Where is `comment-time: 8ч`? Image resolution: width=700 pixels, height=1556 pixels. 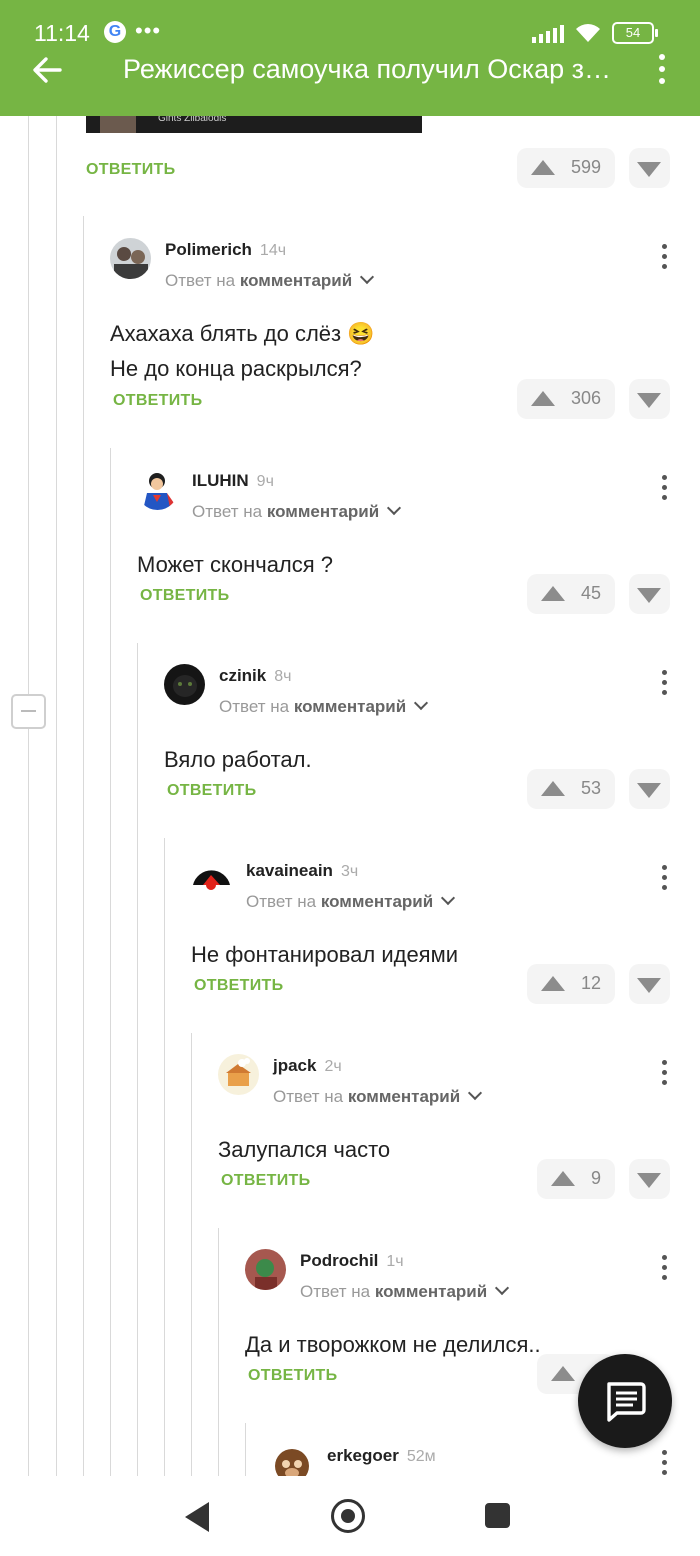
comment-time: 8ч is located at coordinates (283, 676).